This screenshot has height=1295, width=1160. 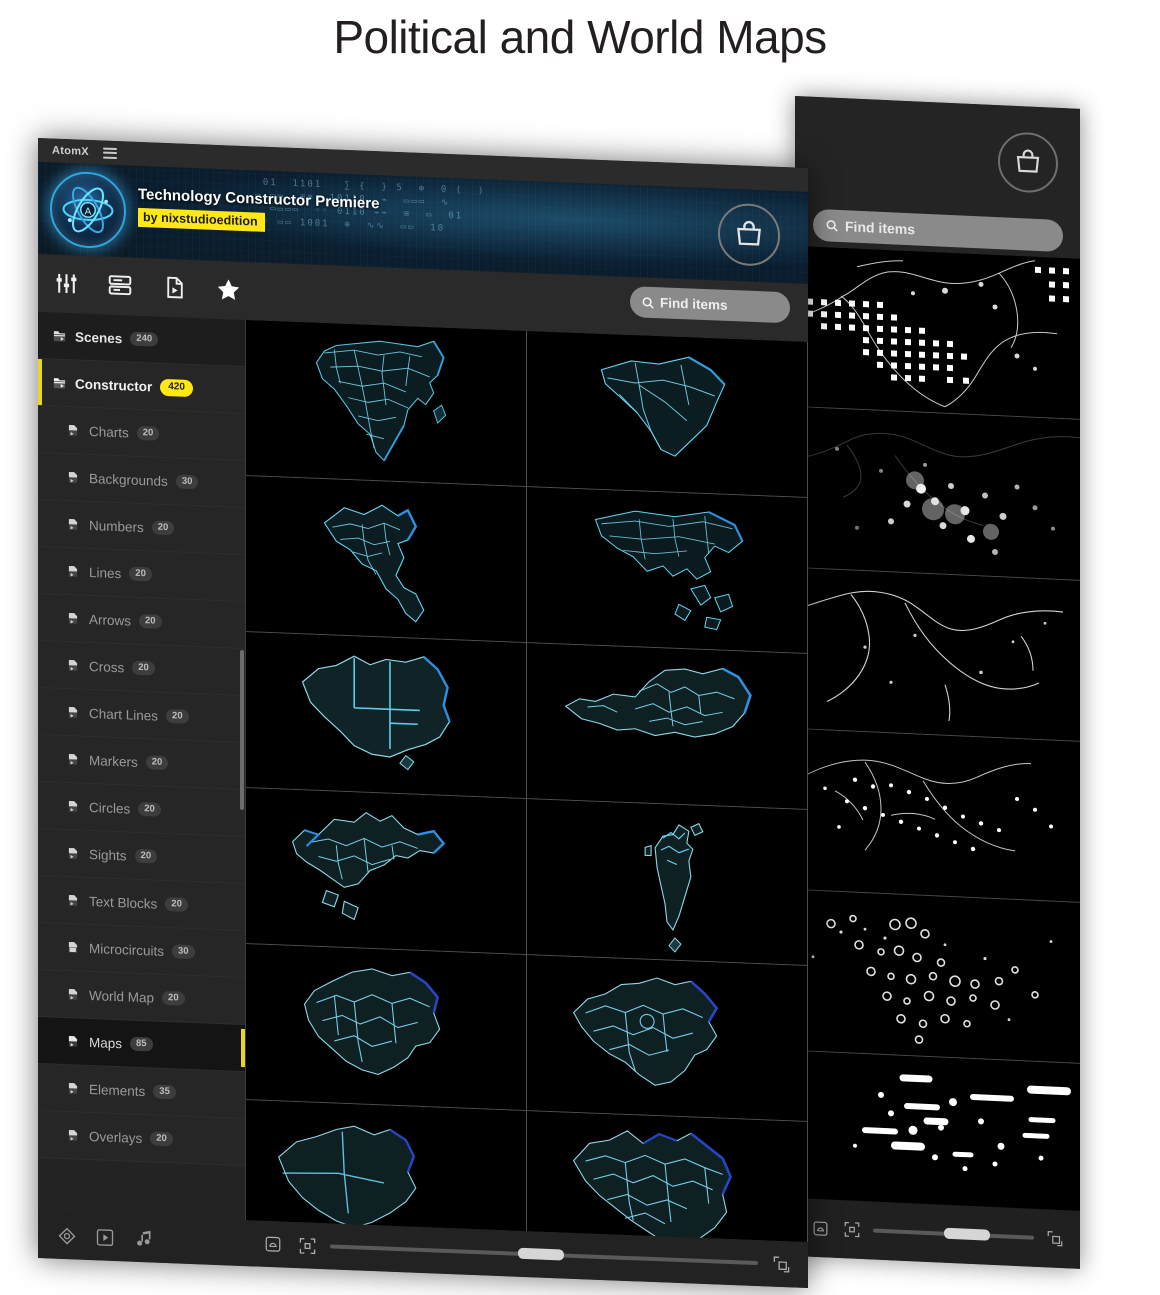 What do you see at coordinates (667, 883) in the screenshot?
I see `map-thumbnail-bahrain` at bounding box center [667, 883].